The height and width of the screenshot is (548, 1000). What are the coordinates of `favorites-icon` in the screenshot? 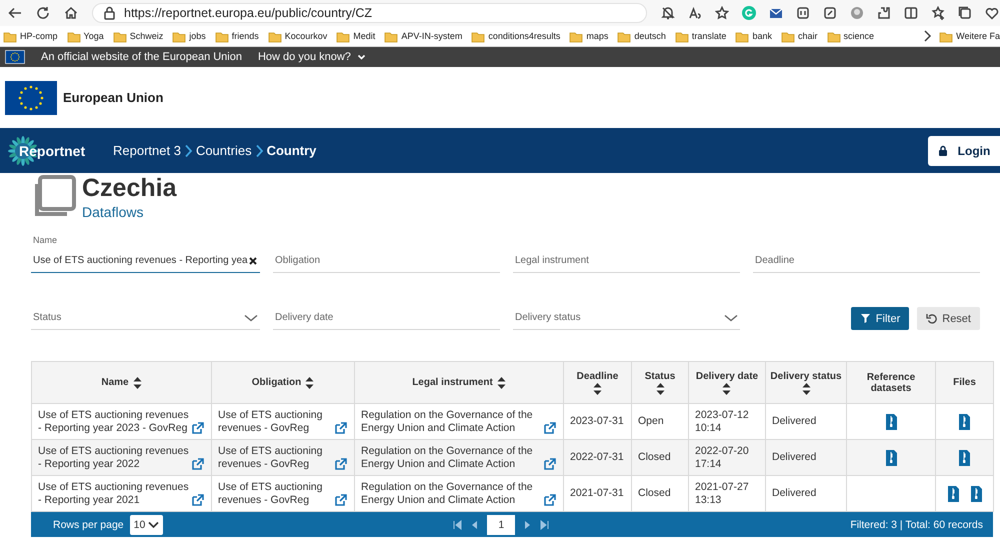 It's located at (938, 13).